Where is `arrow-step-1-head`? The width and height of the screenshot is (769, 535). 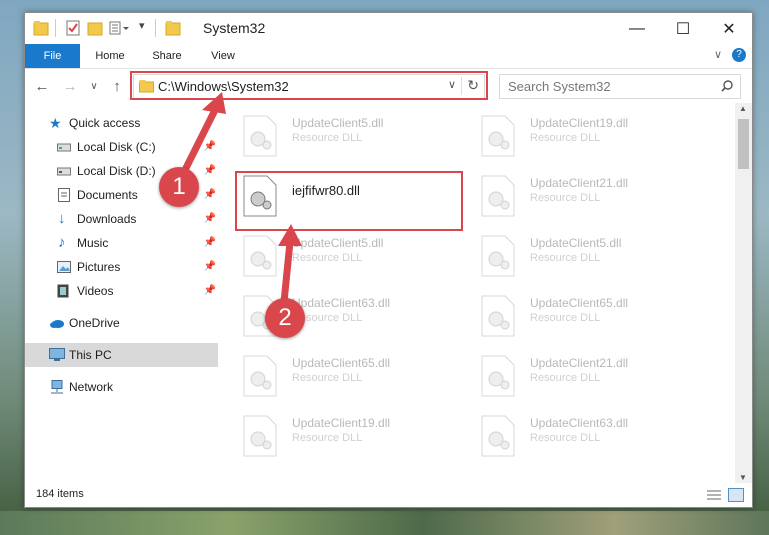 arrow-step-1-head is located at coordinates (214, 103).